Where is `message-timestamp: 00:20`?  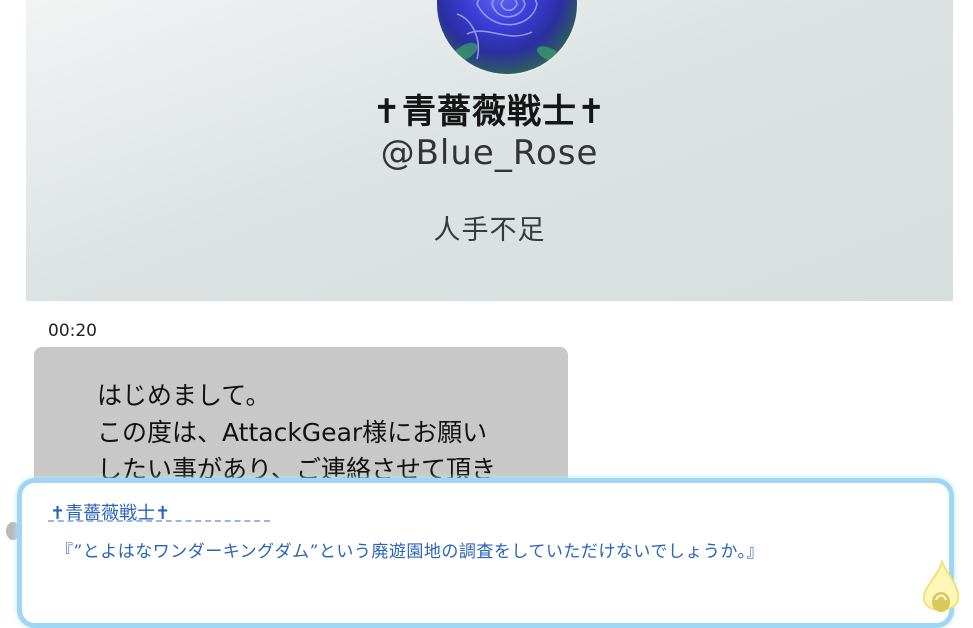 message-timestamp: 00:20 is located at coordinates (72, 331).